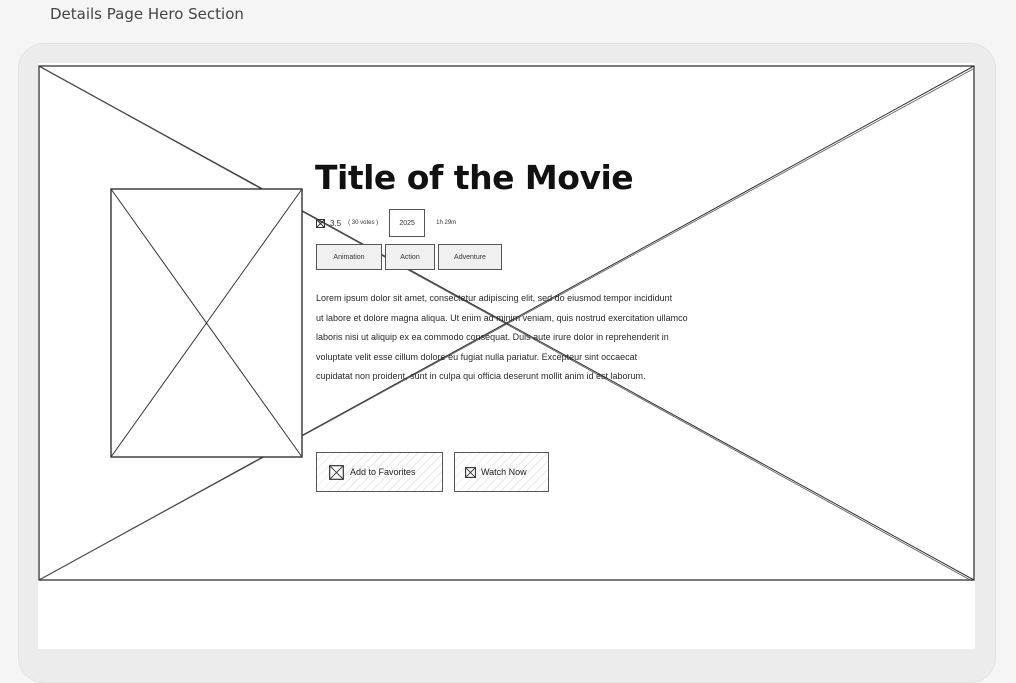 This screenshot has width=1016, height=683. What do you see at coordinates (383, 472) in the screenshot?
I see `favorites-label: Add to Favorites` at bounding box center [383, 472].